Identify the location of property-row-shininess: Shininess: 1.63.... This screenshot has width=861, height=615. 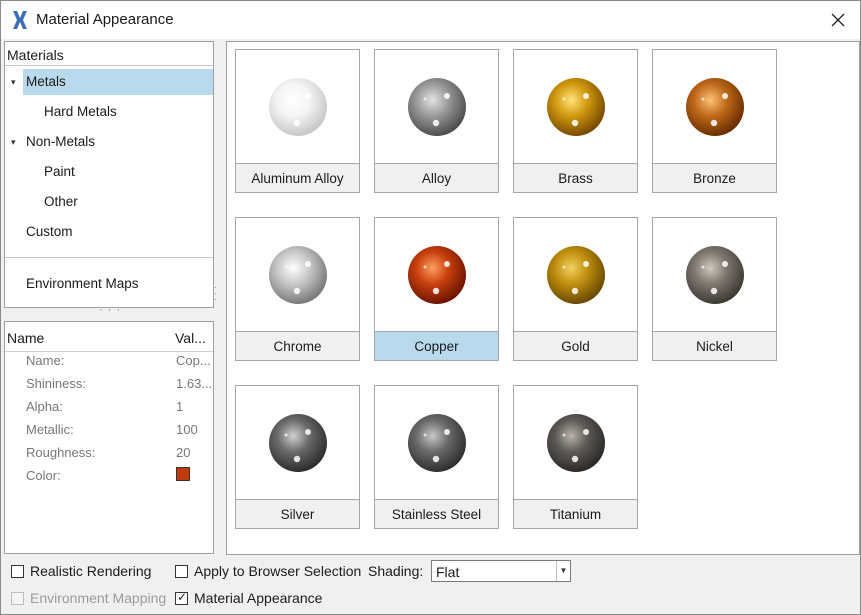
(109, 383).